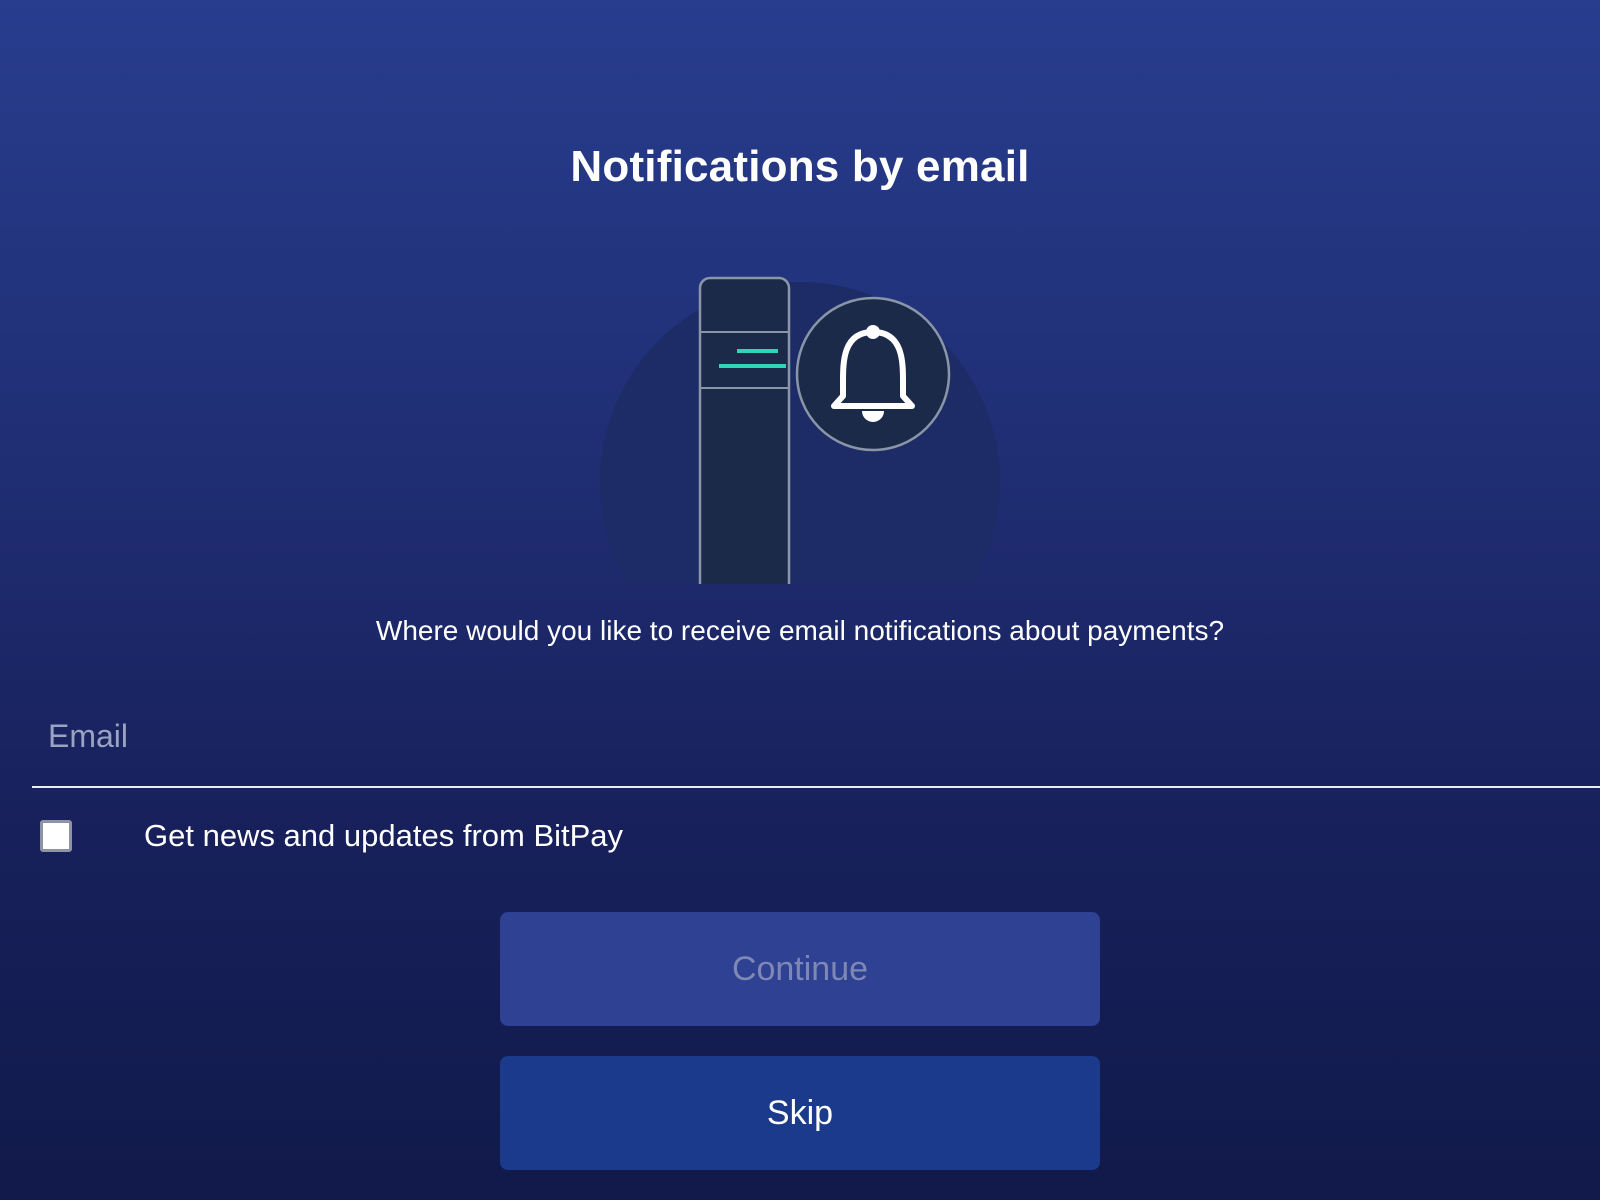 This screenshot has width=1600, height=1200. I want to click on backdrop-circle, so click(800, 433).